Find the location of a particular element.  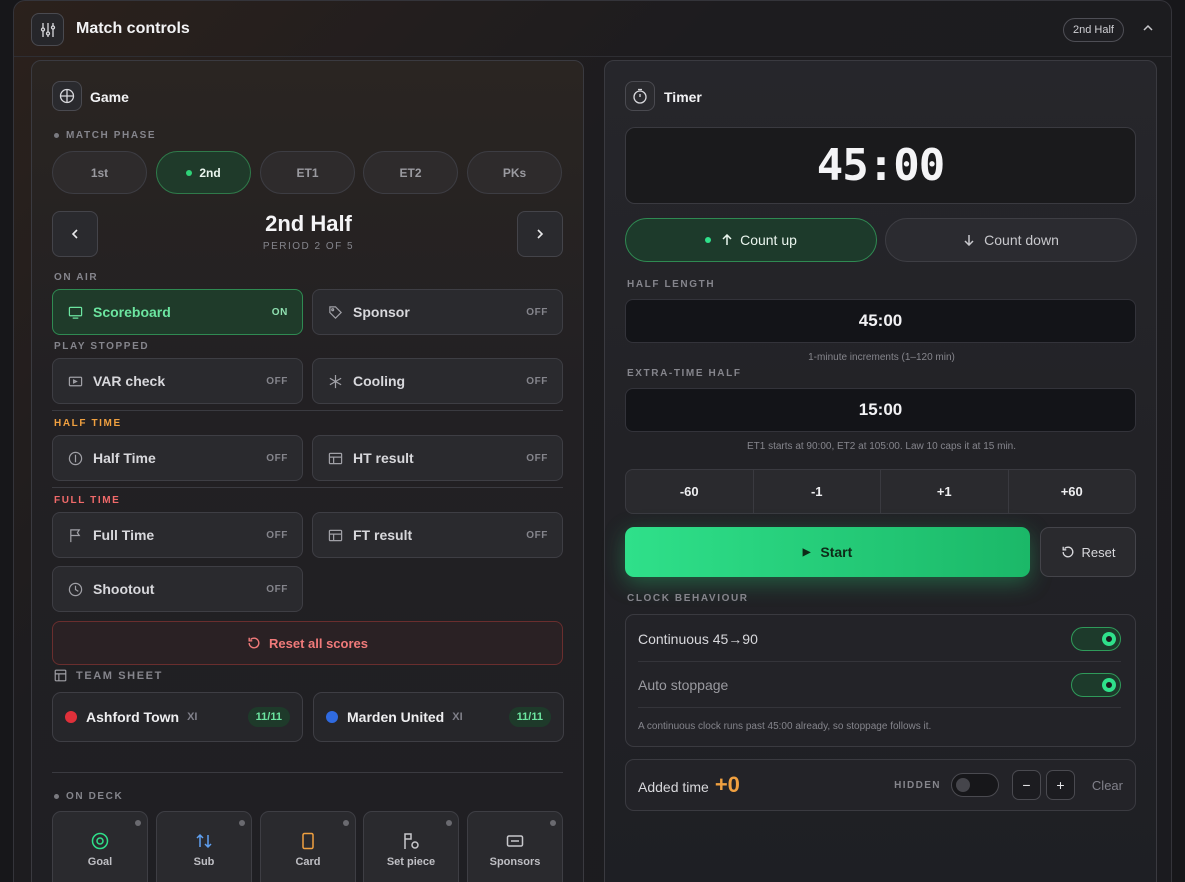

play-icon: ▶ is located at coordinates (806, 552).